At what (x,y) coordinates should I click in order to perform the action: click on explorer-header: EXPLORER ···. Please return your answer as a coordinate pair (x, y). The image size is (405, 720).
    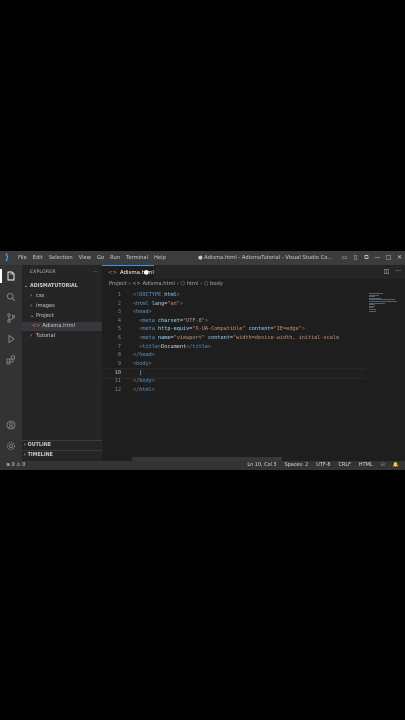
    Looking at the image, I should click on (64, 272).